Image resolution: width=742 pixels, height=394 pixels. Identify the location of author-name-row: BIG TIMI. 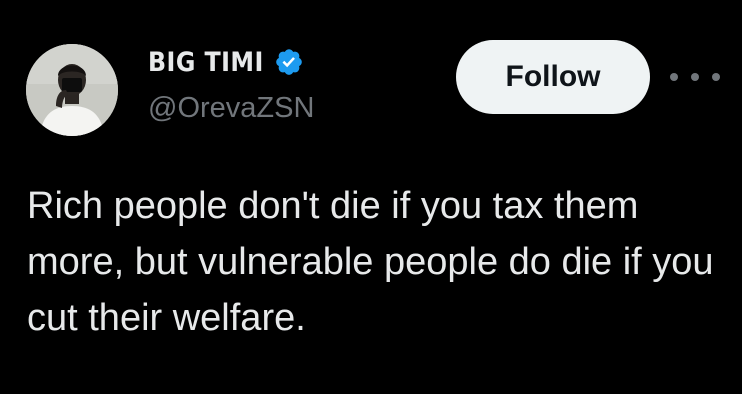
(226, 62).